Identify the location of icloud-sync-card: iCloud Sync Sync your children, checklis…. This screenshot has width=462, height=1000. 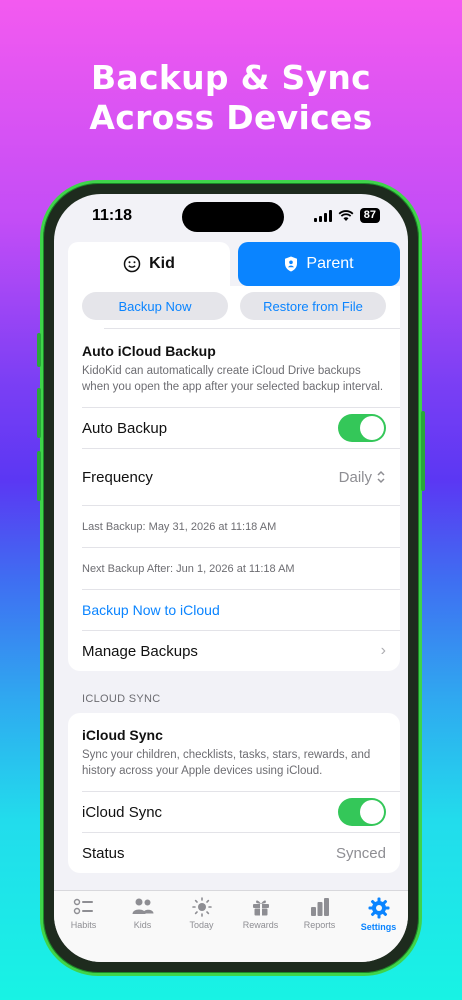
(234, 793).